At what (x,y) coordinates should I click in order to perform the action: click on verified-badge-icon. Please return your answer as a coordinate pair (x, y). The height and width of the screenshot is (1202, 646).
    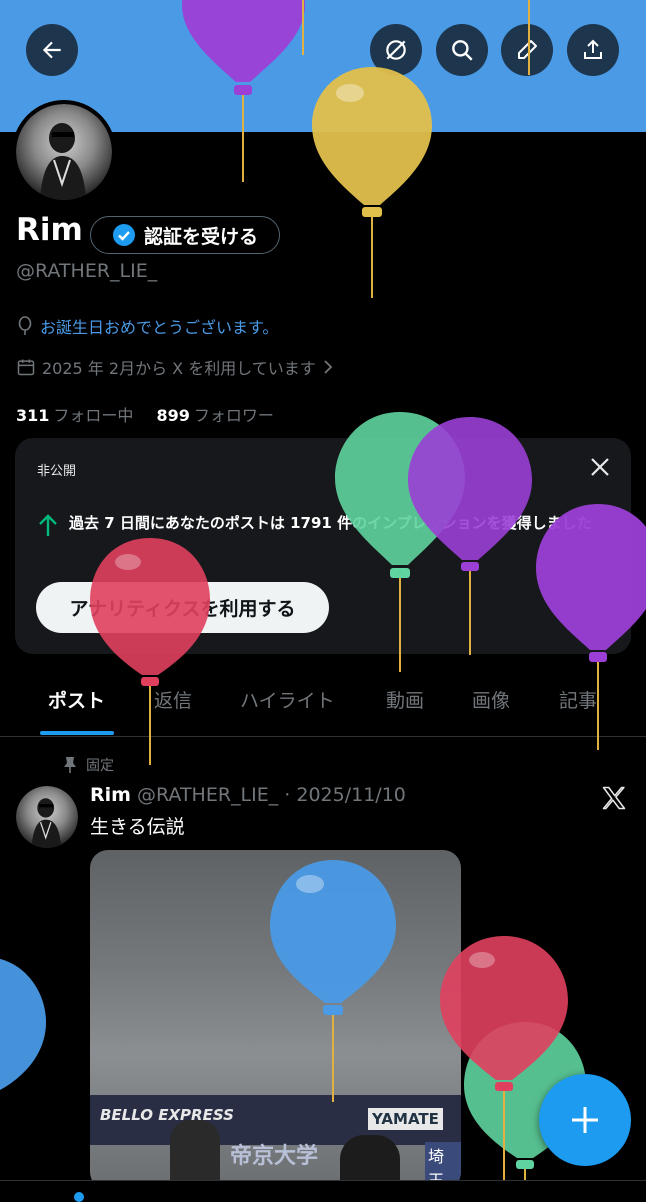
    Looking at the image, I should click on (123, 235).